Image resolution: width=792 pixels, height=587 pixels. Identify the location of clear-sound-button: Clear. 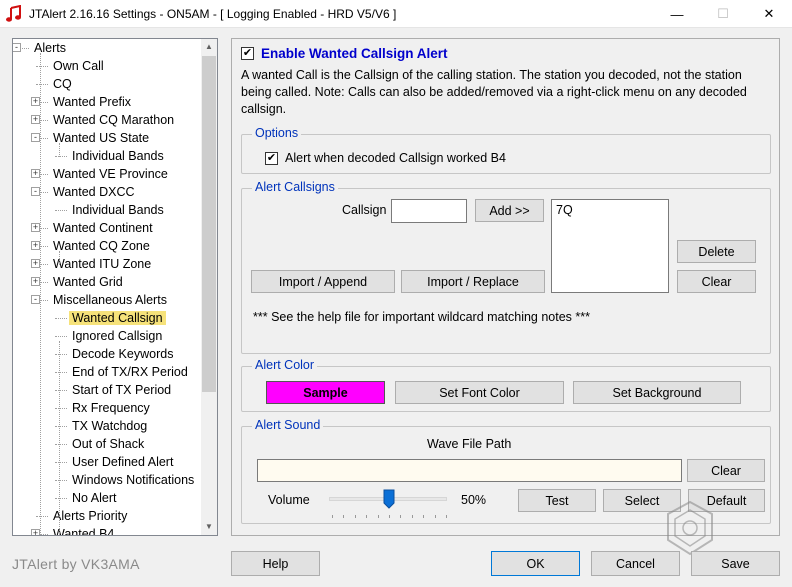
(726, 470).